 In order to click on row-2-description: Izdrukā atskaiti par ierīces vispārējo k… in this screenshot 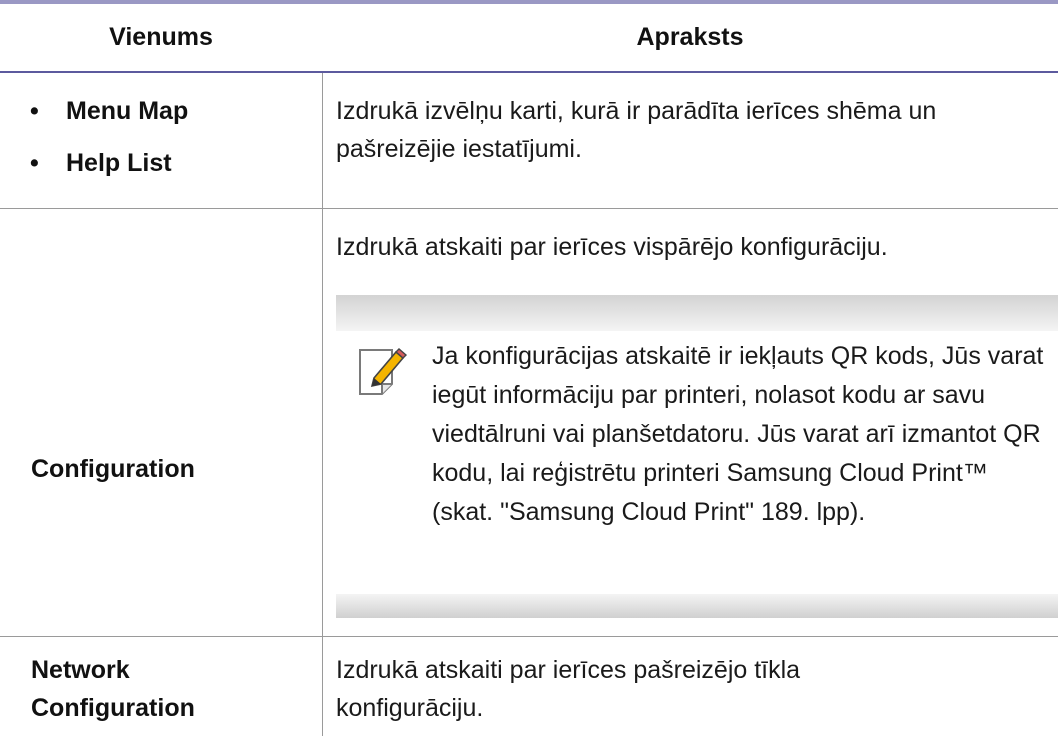, I will do `click(612, 247)`.